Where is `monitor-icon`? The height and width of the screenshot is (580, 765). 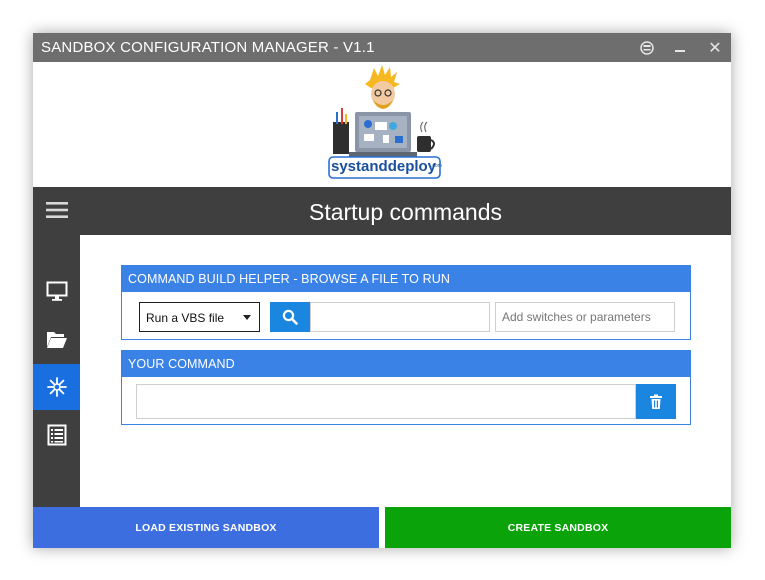
monitor-icon is located at coordinates (56, 291).